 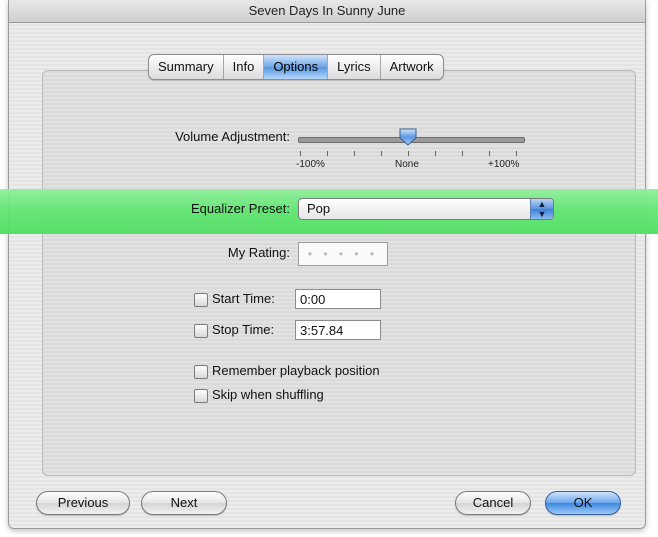 I want to click on slider-mid-label: None, so click(x=407, y=164).